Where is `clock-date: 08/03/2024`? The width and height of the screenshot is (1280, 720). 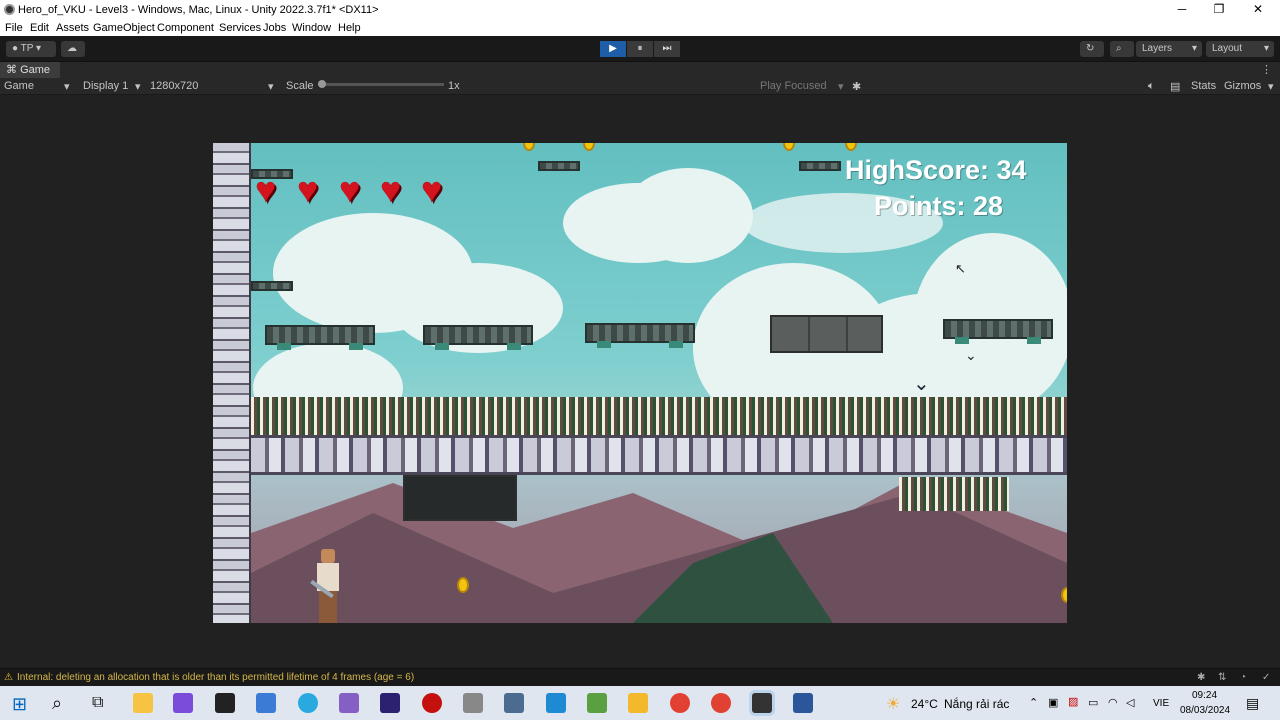
clock-date: 08/03/2024 is located at coordinates (1205, 710).